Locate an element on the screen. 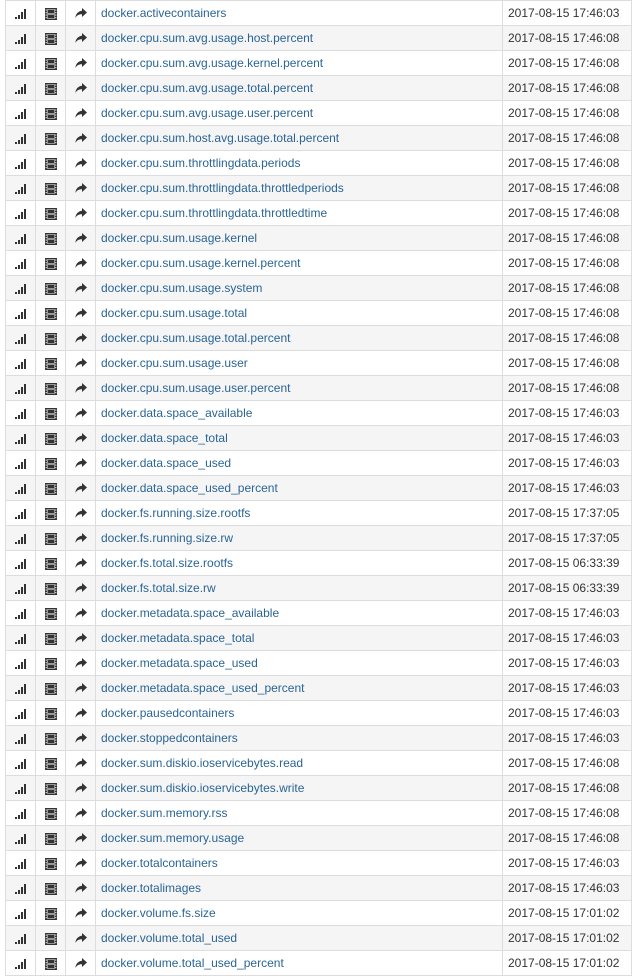  metric-name-link: docker.stoppedcontainers is located at coordinates (169, 738).